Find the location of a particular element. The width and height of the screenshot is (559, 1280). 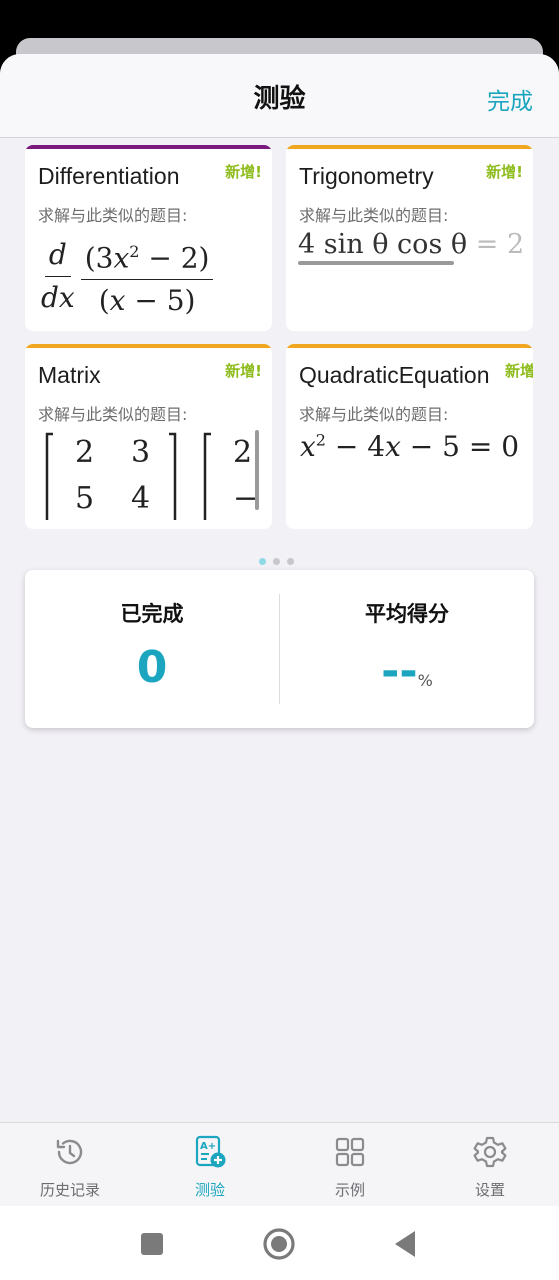

home-button is located at coordinates (279, 1244).